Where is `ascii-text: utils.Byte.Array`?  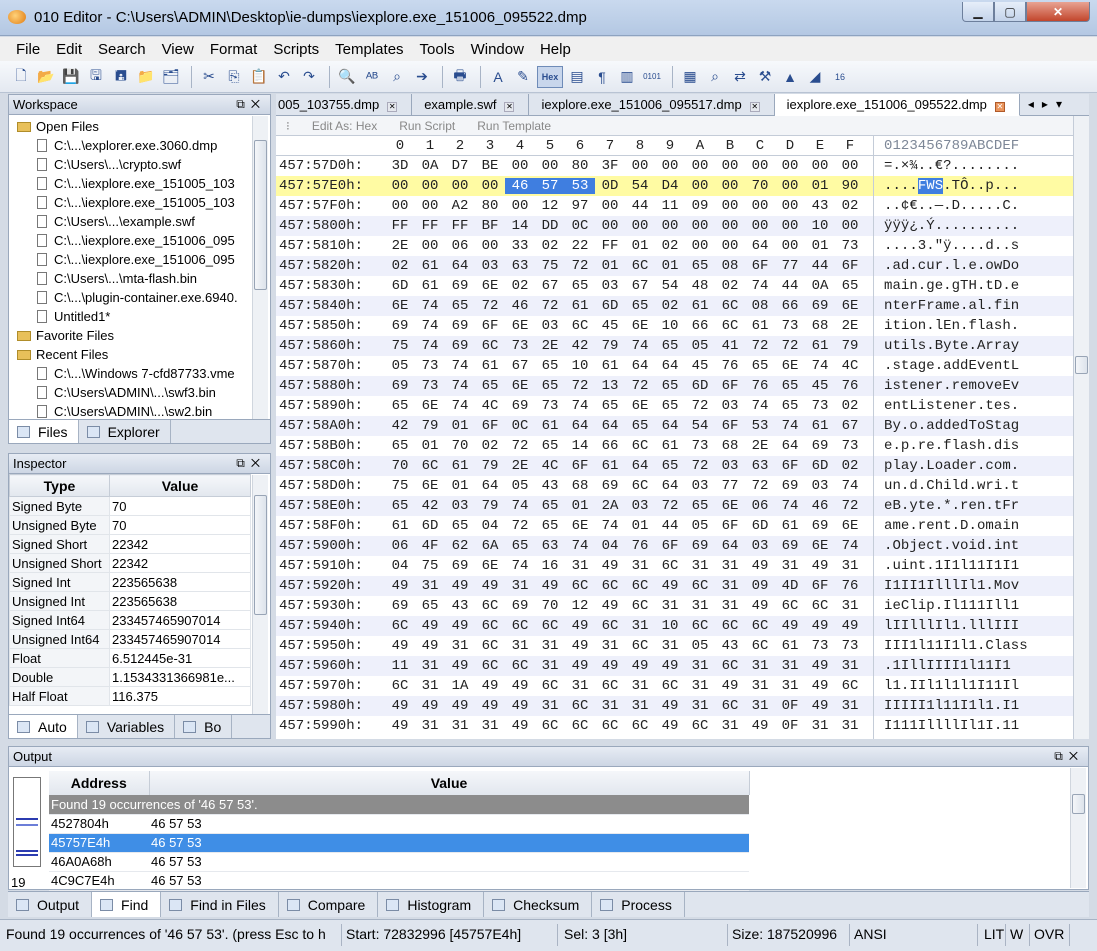 ascii-text: utils.Byte.Array is located at coordinates (951, 346).